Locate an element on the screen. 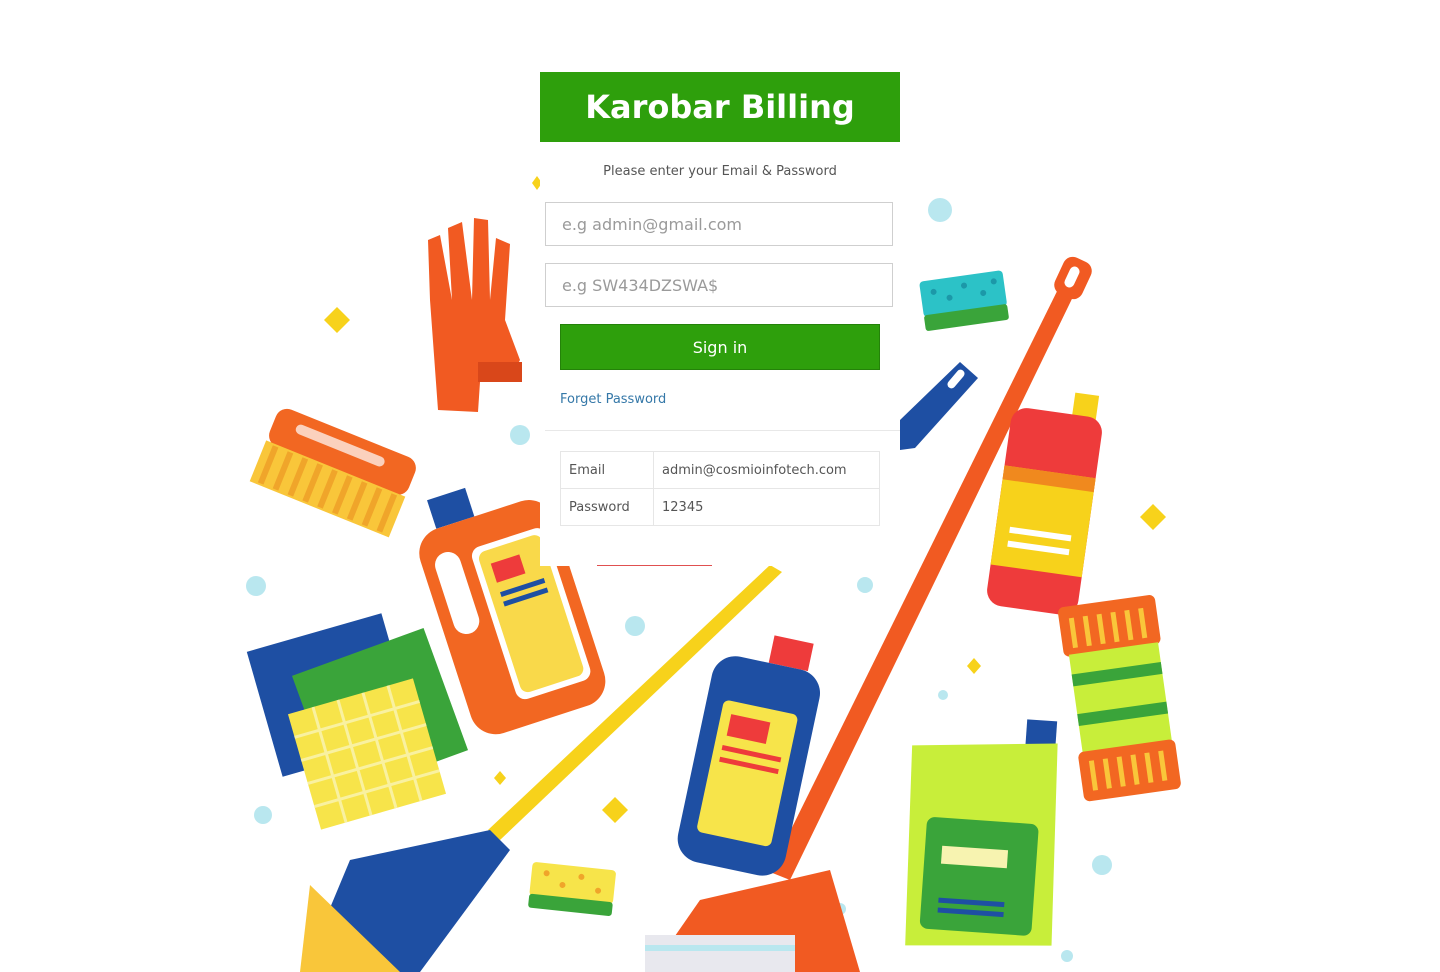  credential-value: 12345 is located at coordinates (766, 507).